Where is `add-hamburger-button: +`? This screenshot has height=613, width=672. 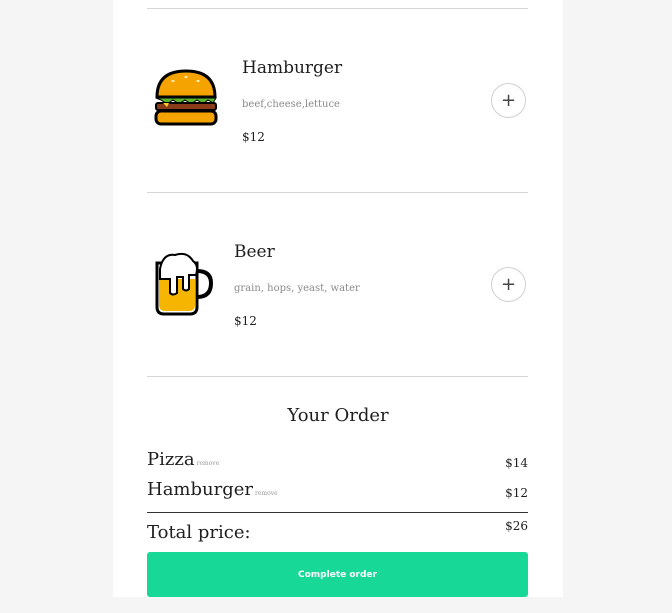 add-hamburger-button: + is located at coordinates (508, 100).